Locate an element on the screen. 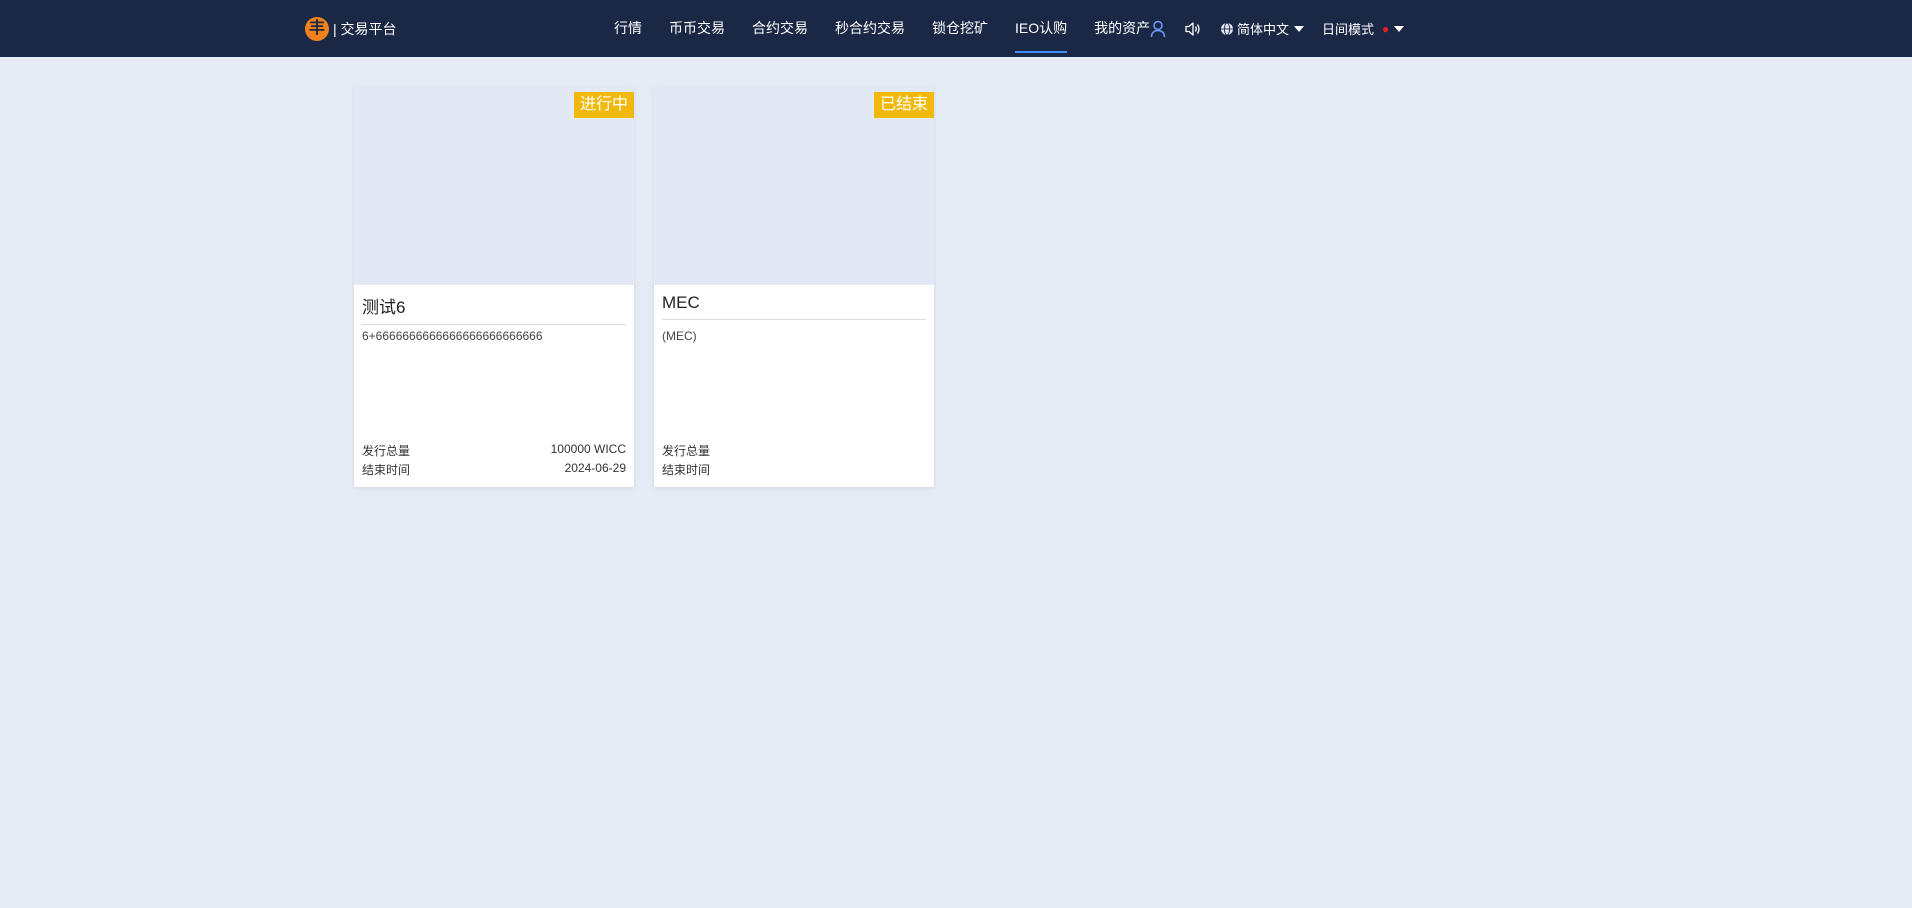 The width and height of the screenshot is (1912, 908). status-badge: 已结束 is located at coordinates (903, 105).